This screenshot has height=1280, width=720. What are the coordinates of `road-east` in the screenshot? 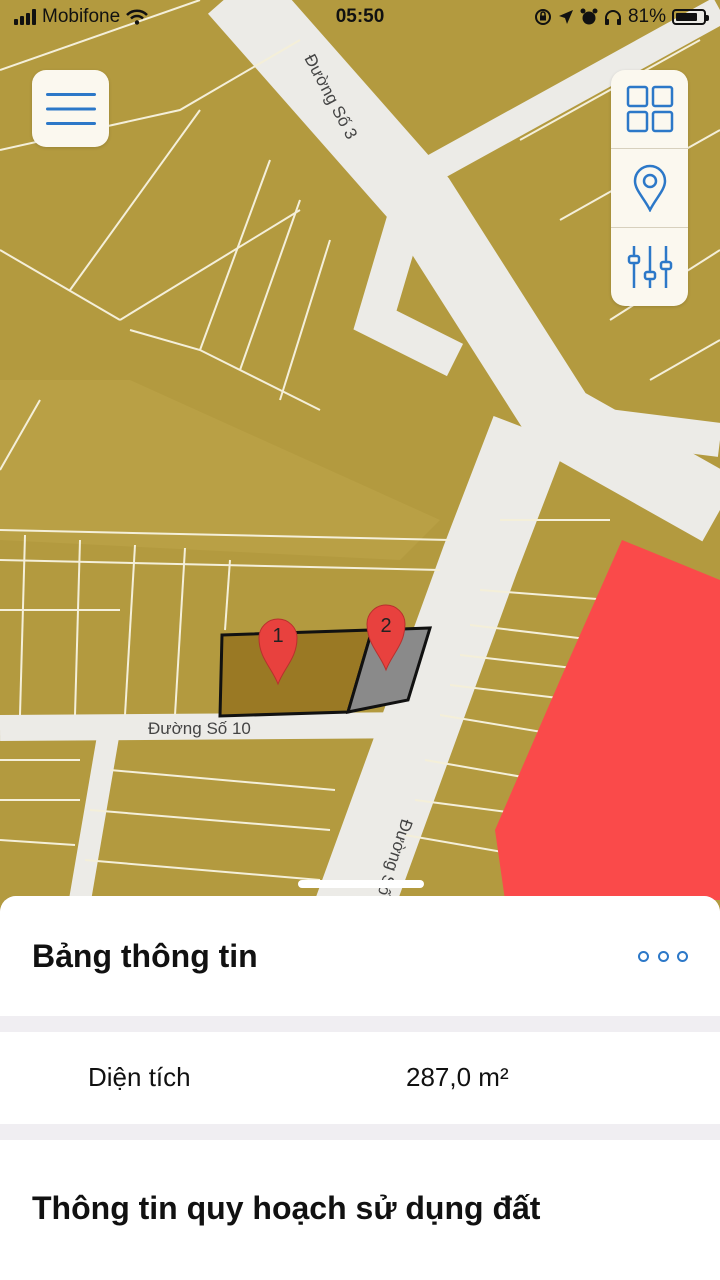 It's located at (638, 430).